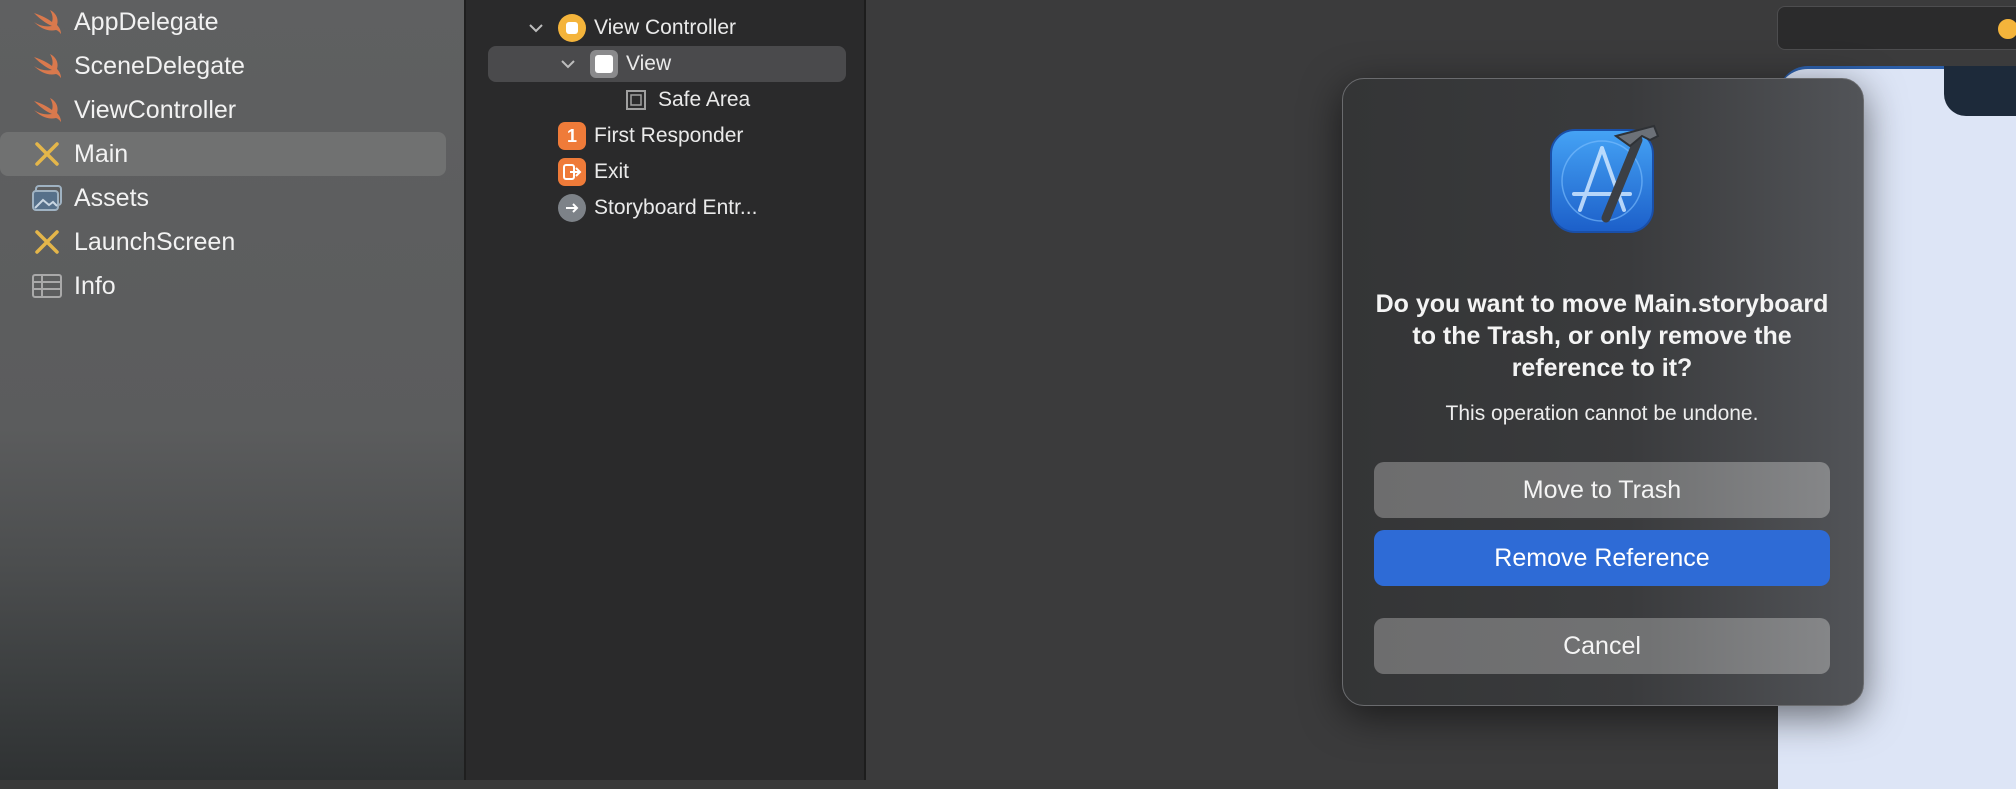 This screenshot has width=2016, height=789. I want to click on outline-item-label: View Controller, so click(665, 27).